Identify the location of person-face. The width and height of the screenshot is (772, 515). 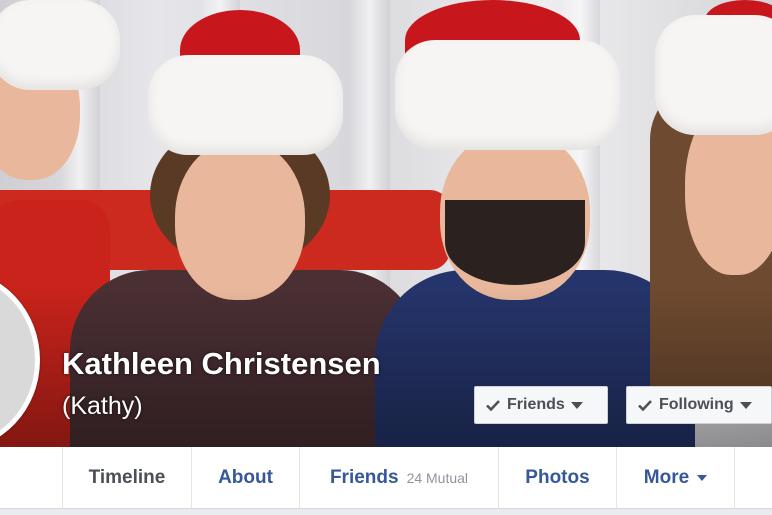
(240, 220).